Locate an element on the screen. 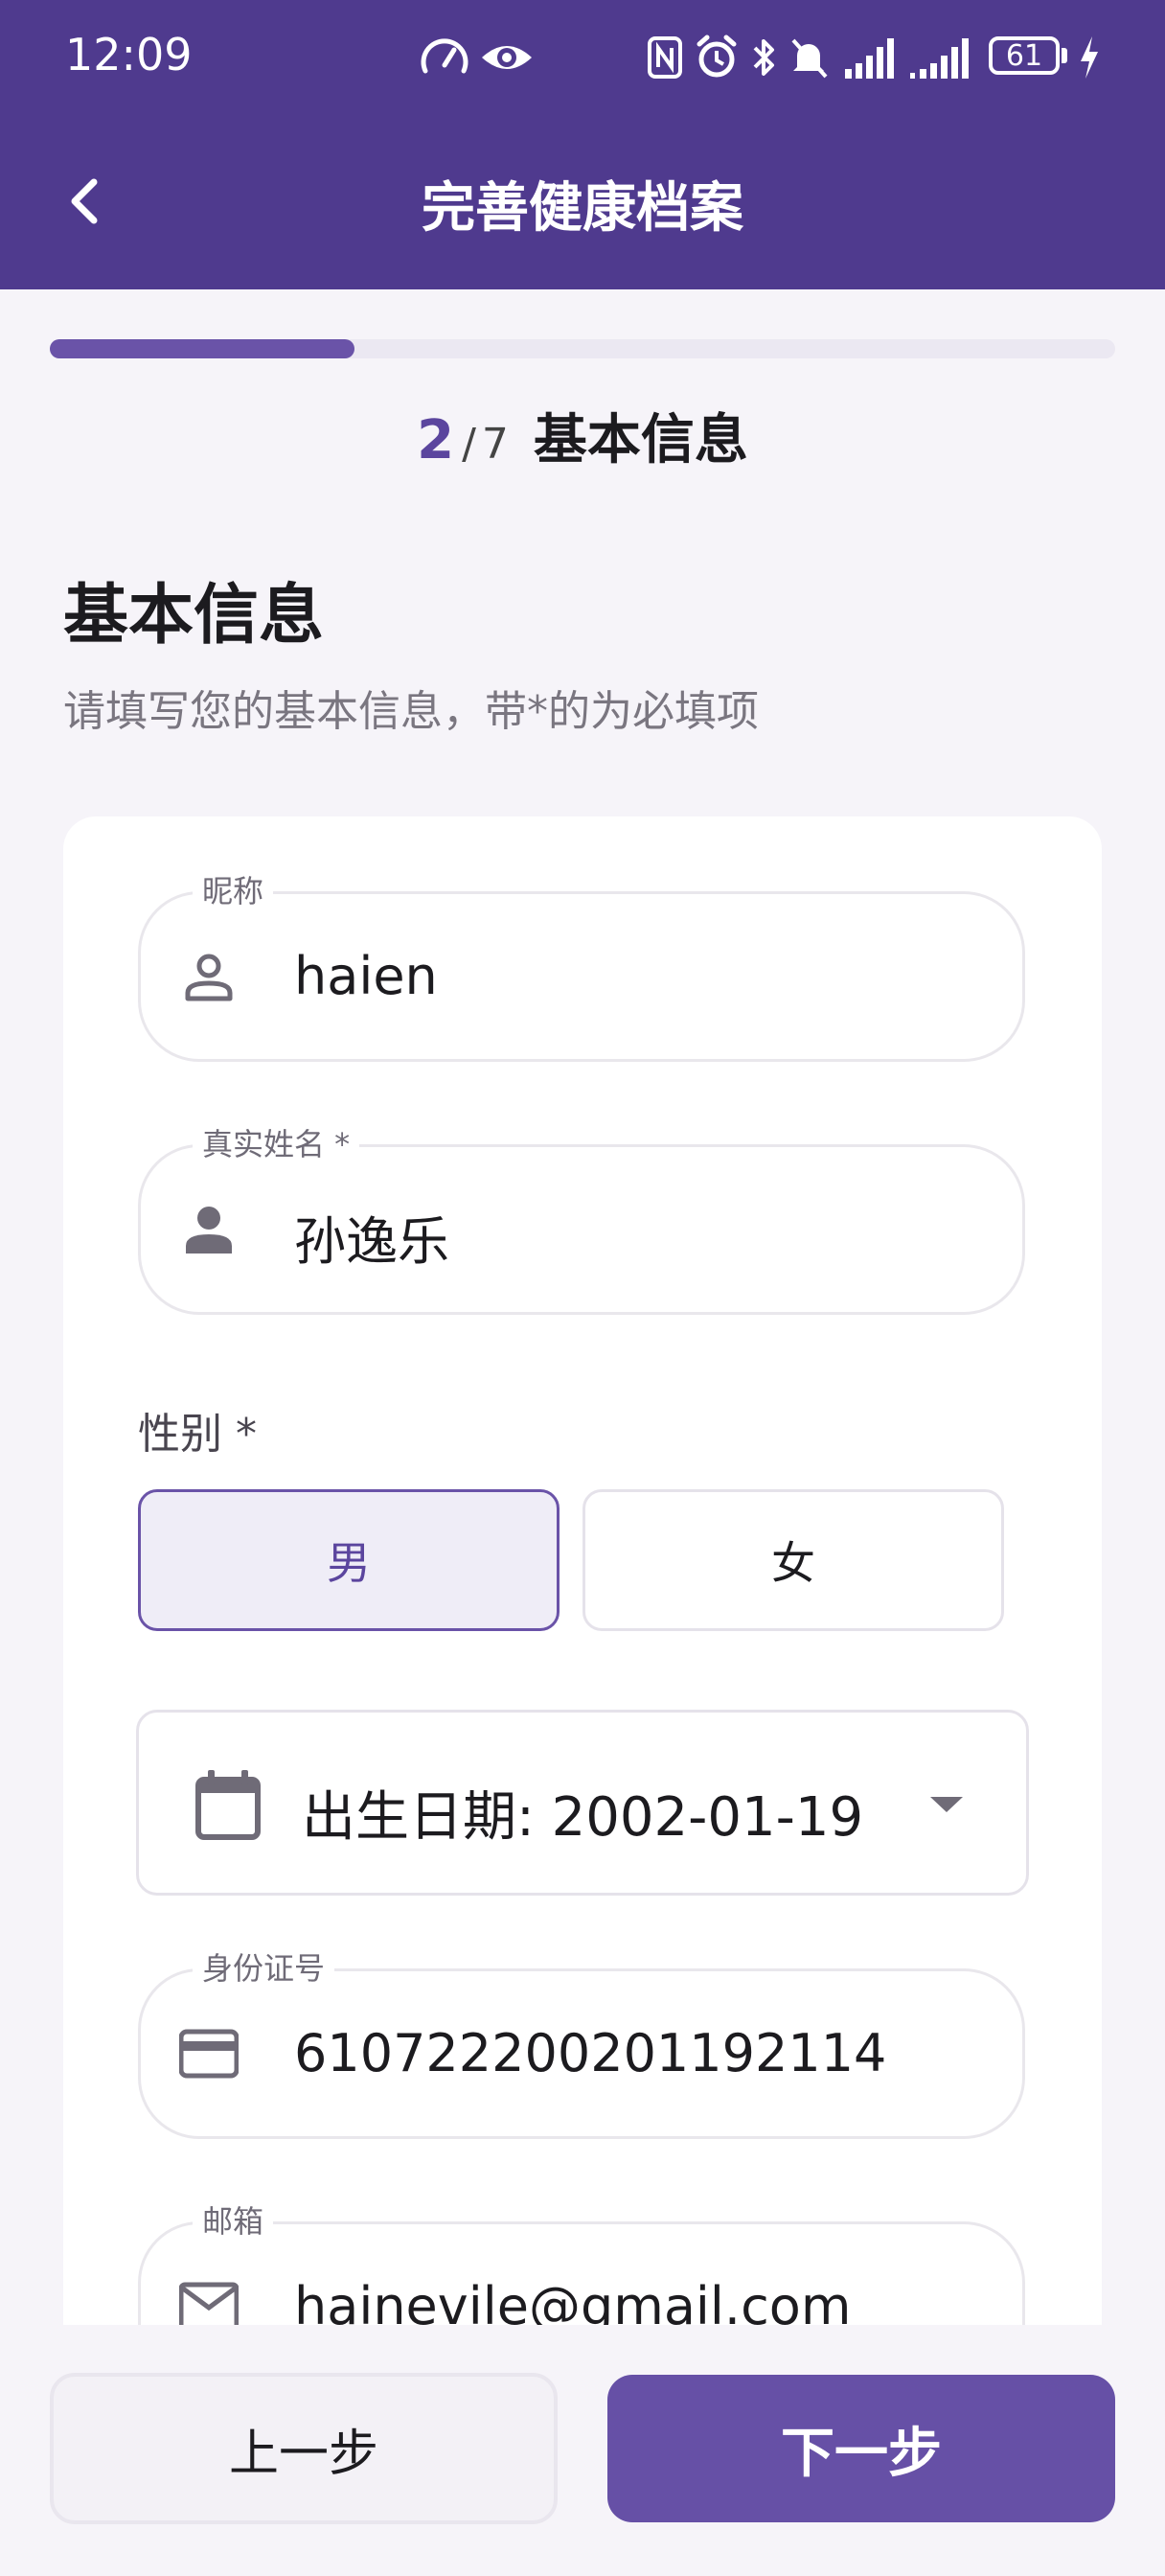  section-title: 基本信息 is located at coordinates (194, 616).